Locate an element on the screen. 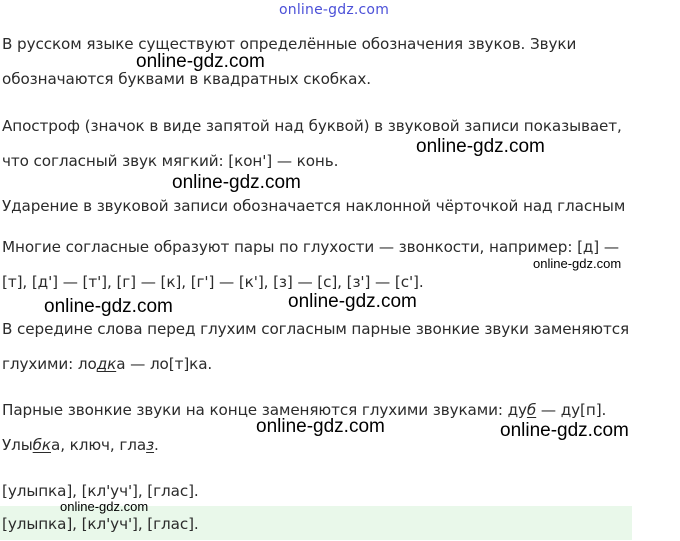 The height and width of the screenshot is (541, 680). watermark-6: online-gdz.com is located at coordinates (108, 306).